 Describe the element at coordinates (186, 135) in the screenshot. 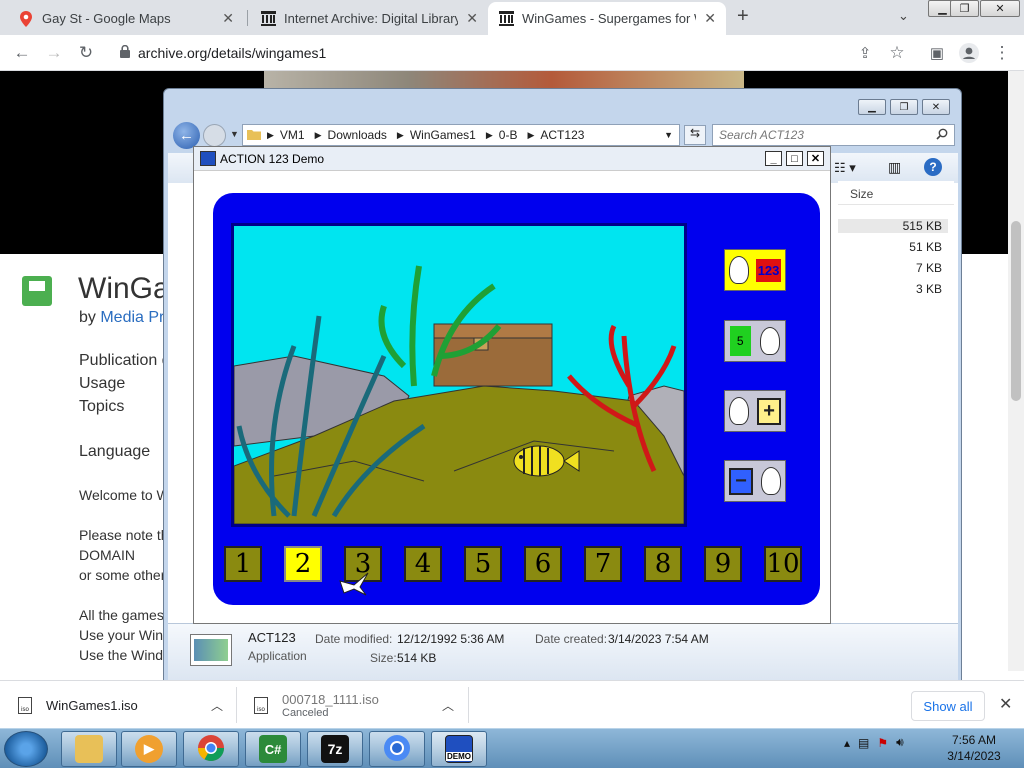

I see `explorer-back-icon: ←` at that location.